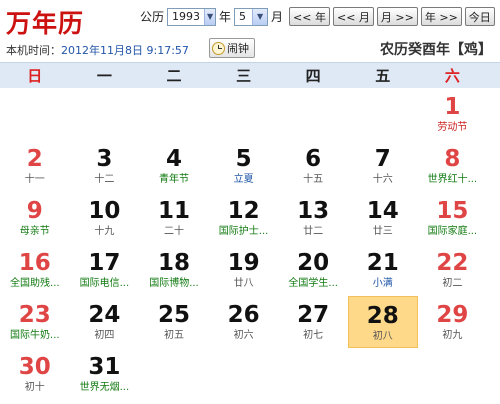 The width and height of the screenshot is (500, 404). What do you see at coordinates (382, 263) in the screenshot?
I see `day-number: 21` at bounding box center [382, 263].